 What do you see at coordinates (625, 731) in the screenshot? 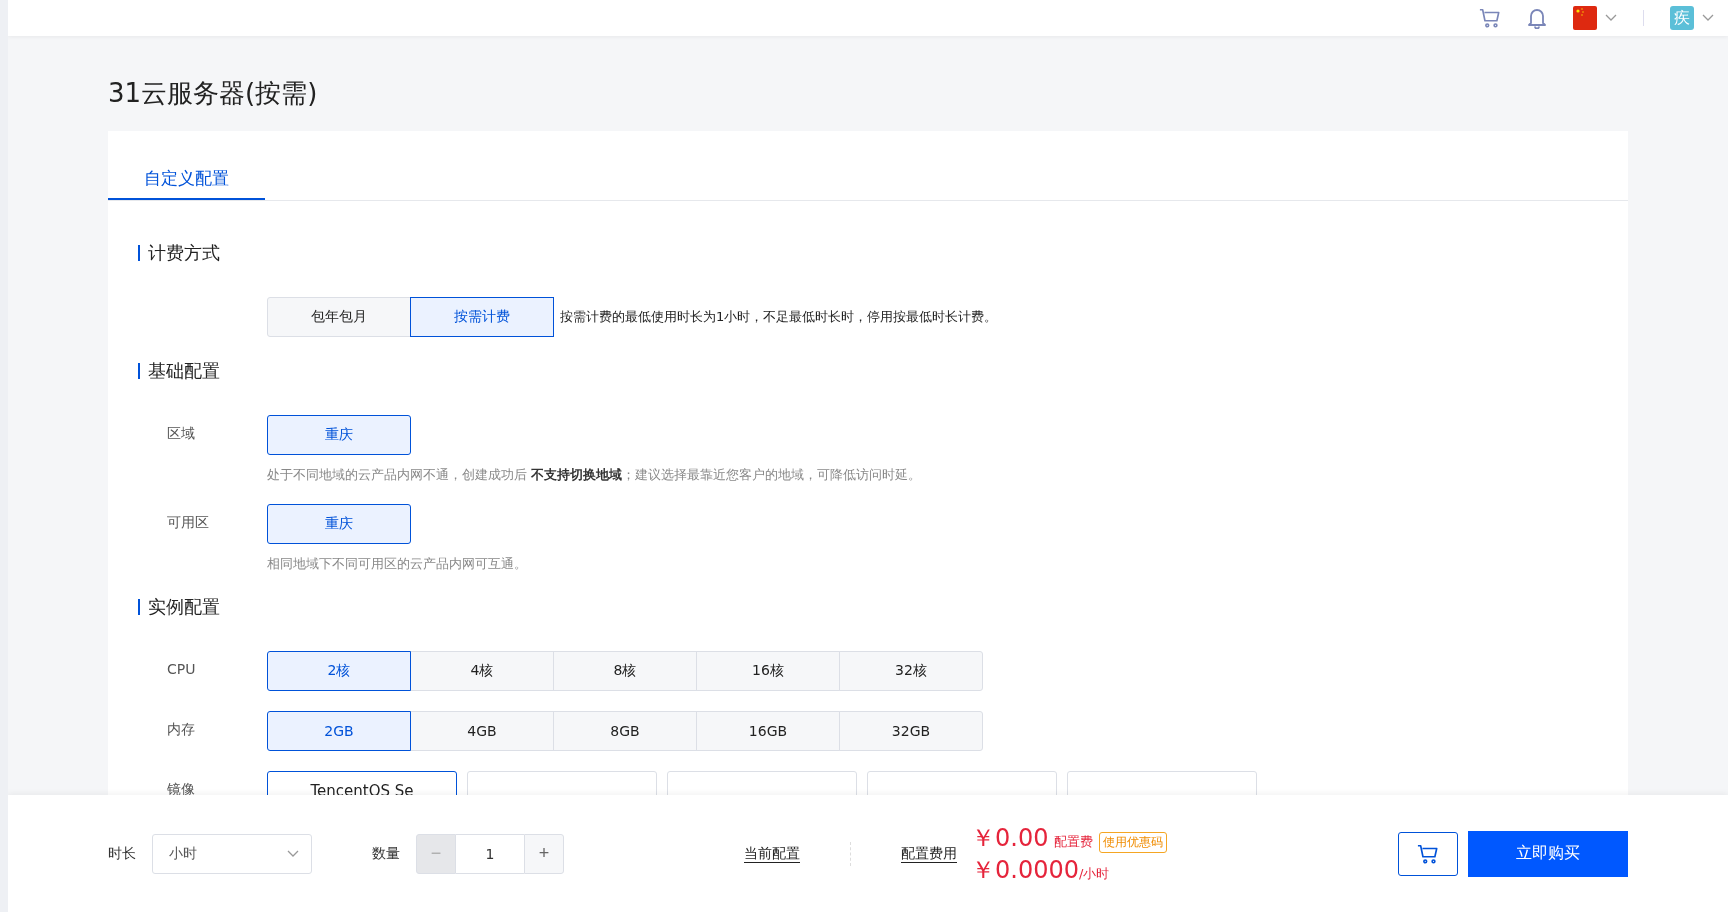
I see `option-button: 8GB` at bounding box center [625, 731].